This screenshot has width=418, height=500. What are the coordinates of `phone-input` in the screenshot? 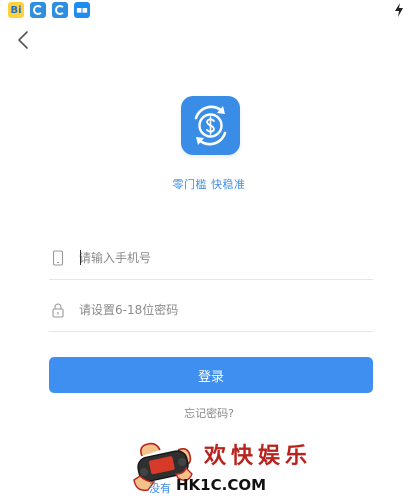 It's located at (219, 258).